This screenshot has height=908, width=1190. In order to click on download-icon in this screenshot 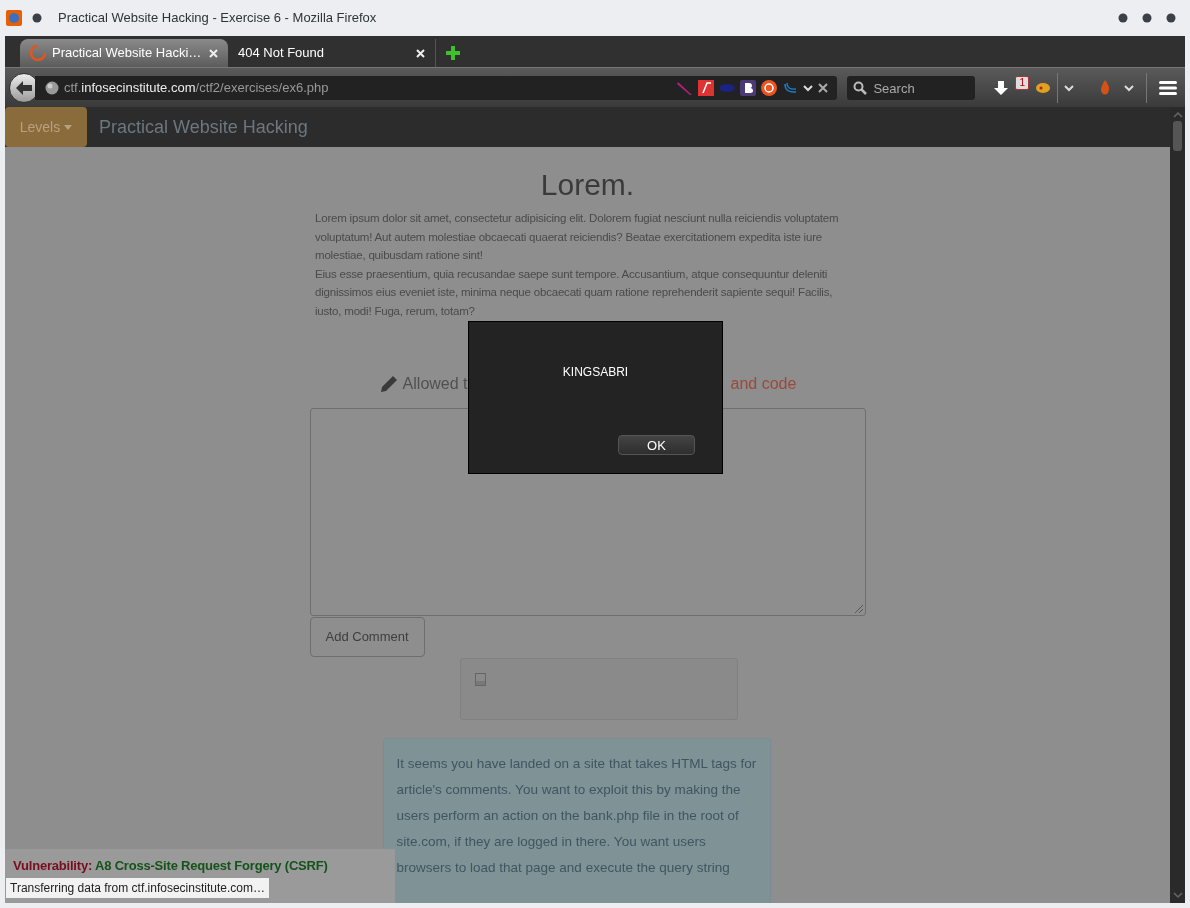, I will do `click(1001, 87)`.